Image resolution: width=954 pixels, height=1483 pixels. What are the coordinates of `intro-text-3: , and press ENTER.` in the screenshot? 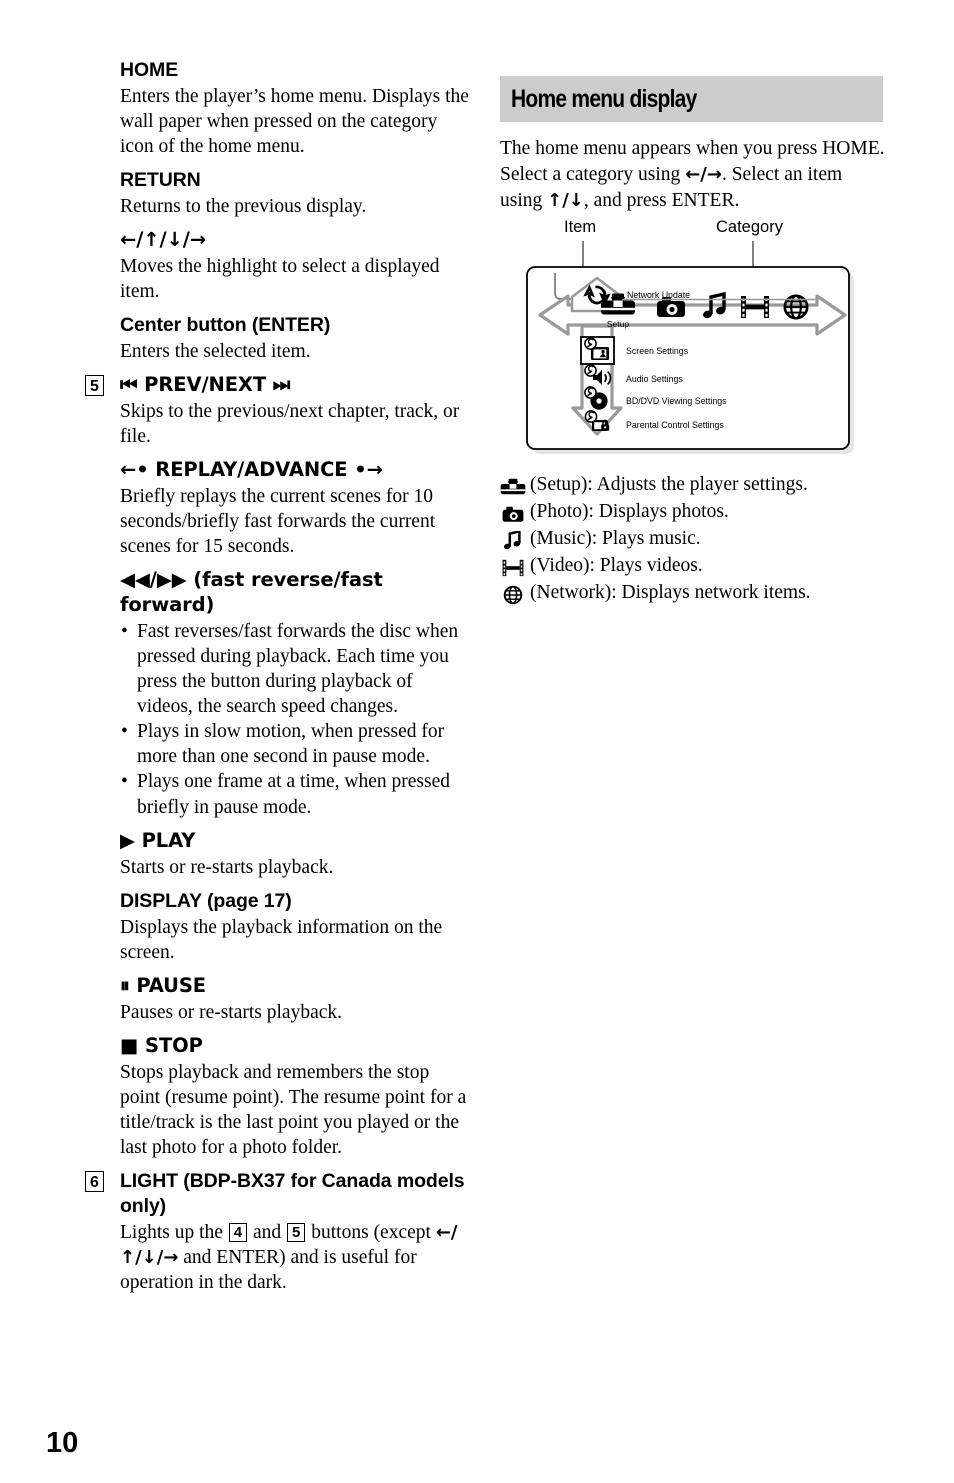 It's located at (661, 201).